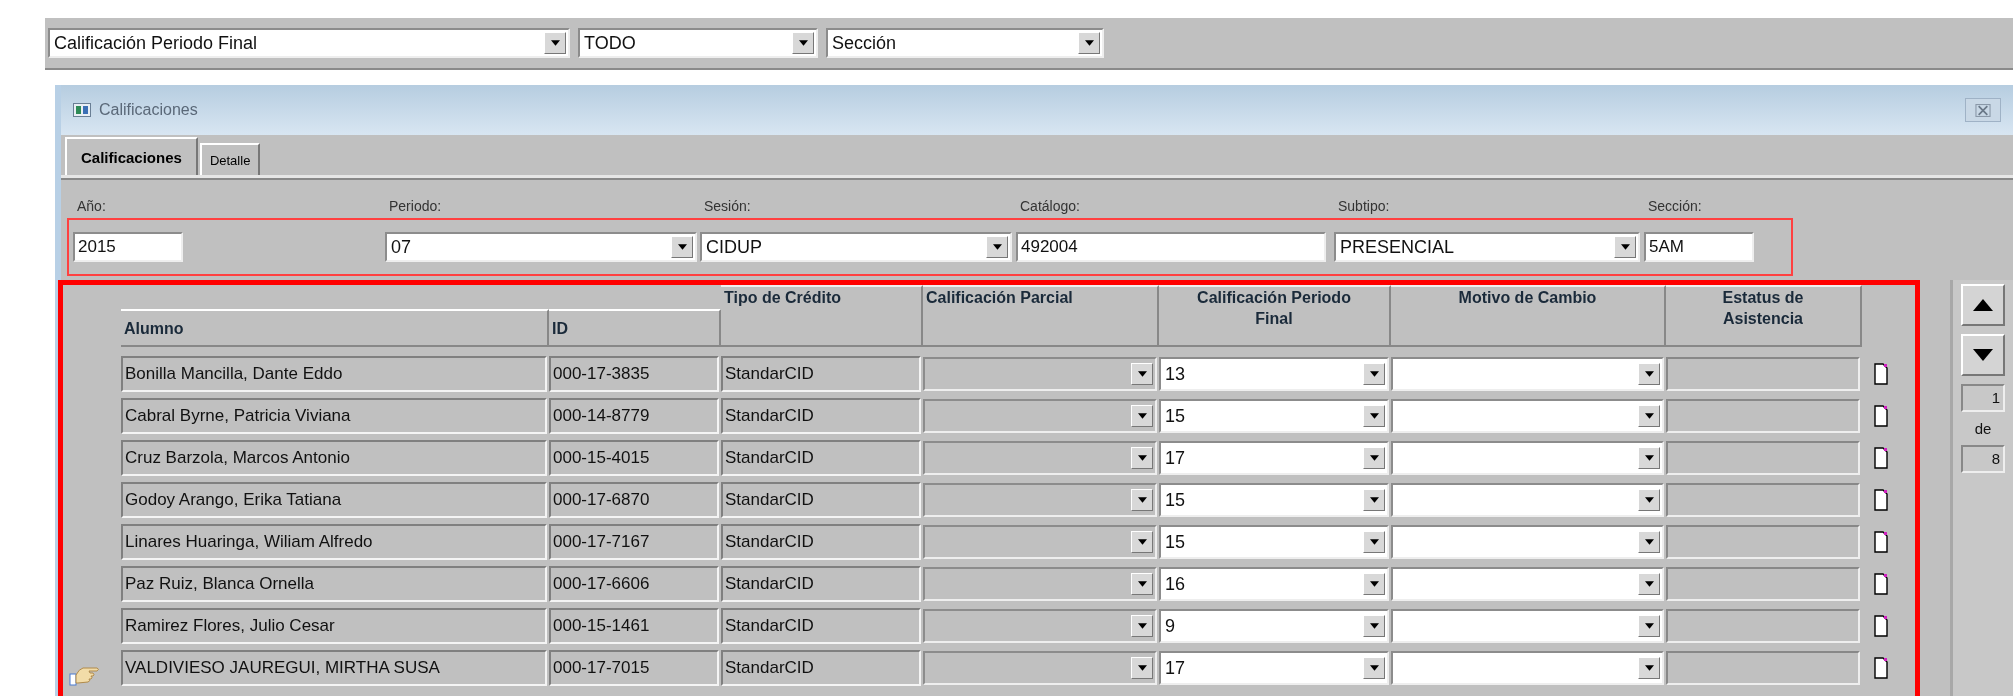 This screenshot has height=698, width=2013. Describe the element at coordinates (1983, 305) in the screenshot. I see `scroll-up-button` at that location.